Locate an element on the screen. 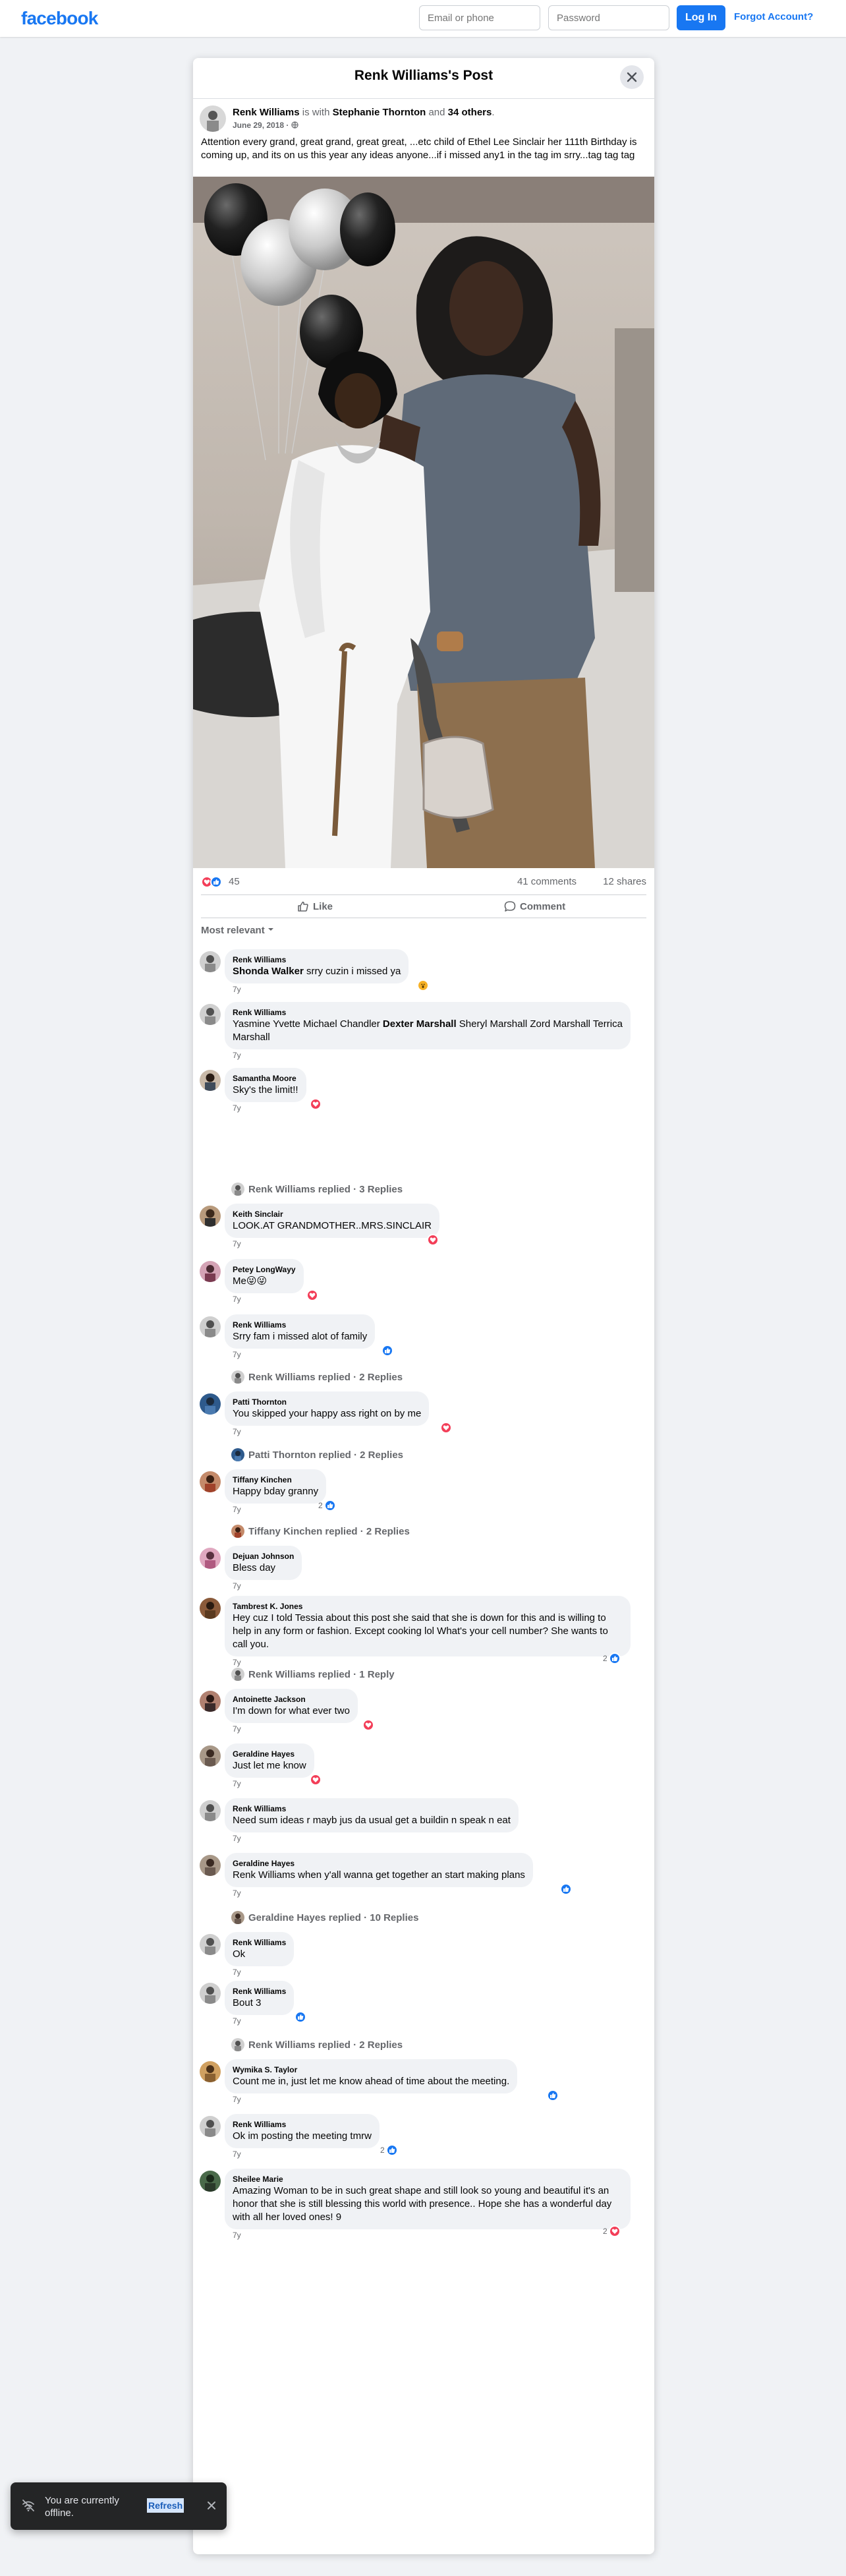 This screenshot has height=2576, width=846. commenter-name: Tiffany Kinchen is located at coordinates (275, 1480).